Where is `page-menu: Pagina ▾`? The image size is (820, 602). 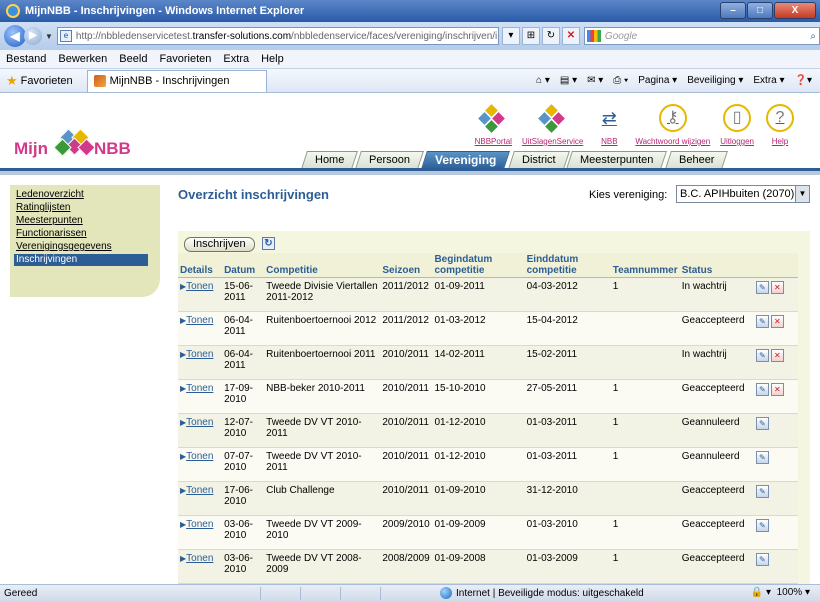
page-menu: Pagina ▾ is located at coordinates (657, 80).